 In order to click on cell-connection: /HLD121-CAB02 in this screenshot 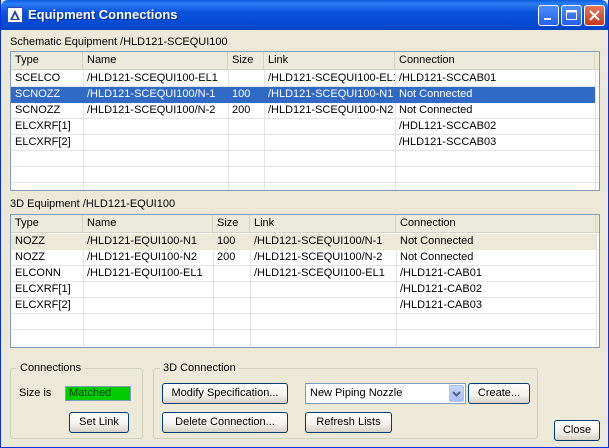, I will do `click(441, 289)`.